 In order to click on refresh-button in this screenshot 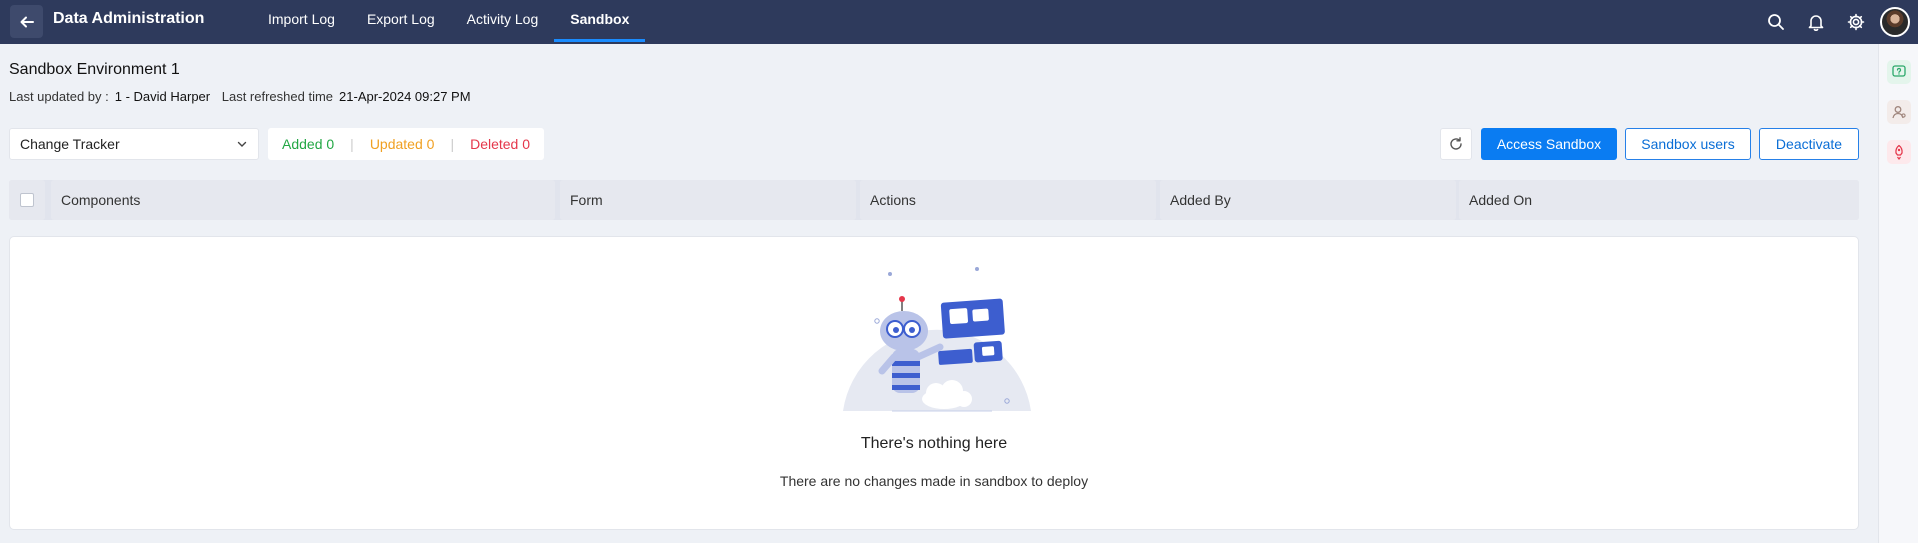, I will do `click(1456, 144)`.